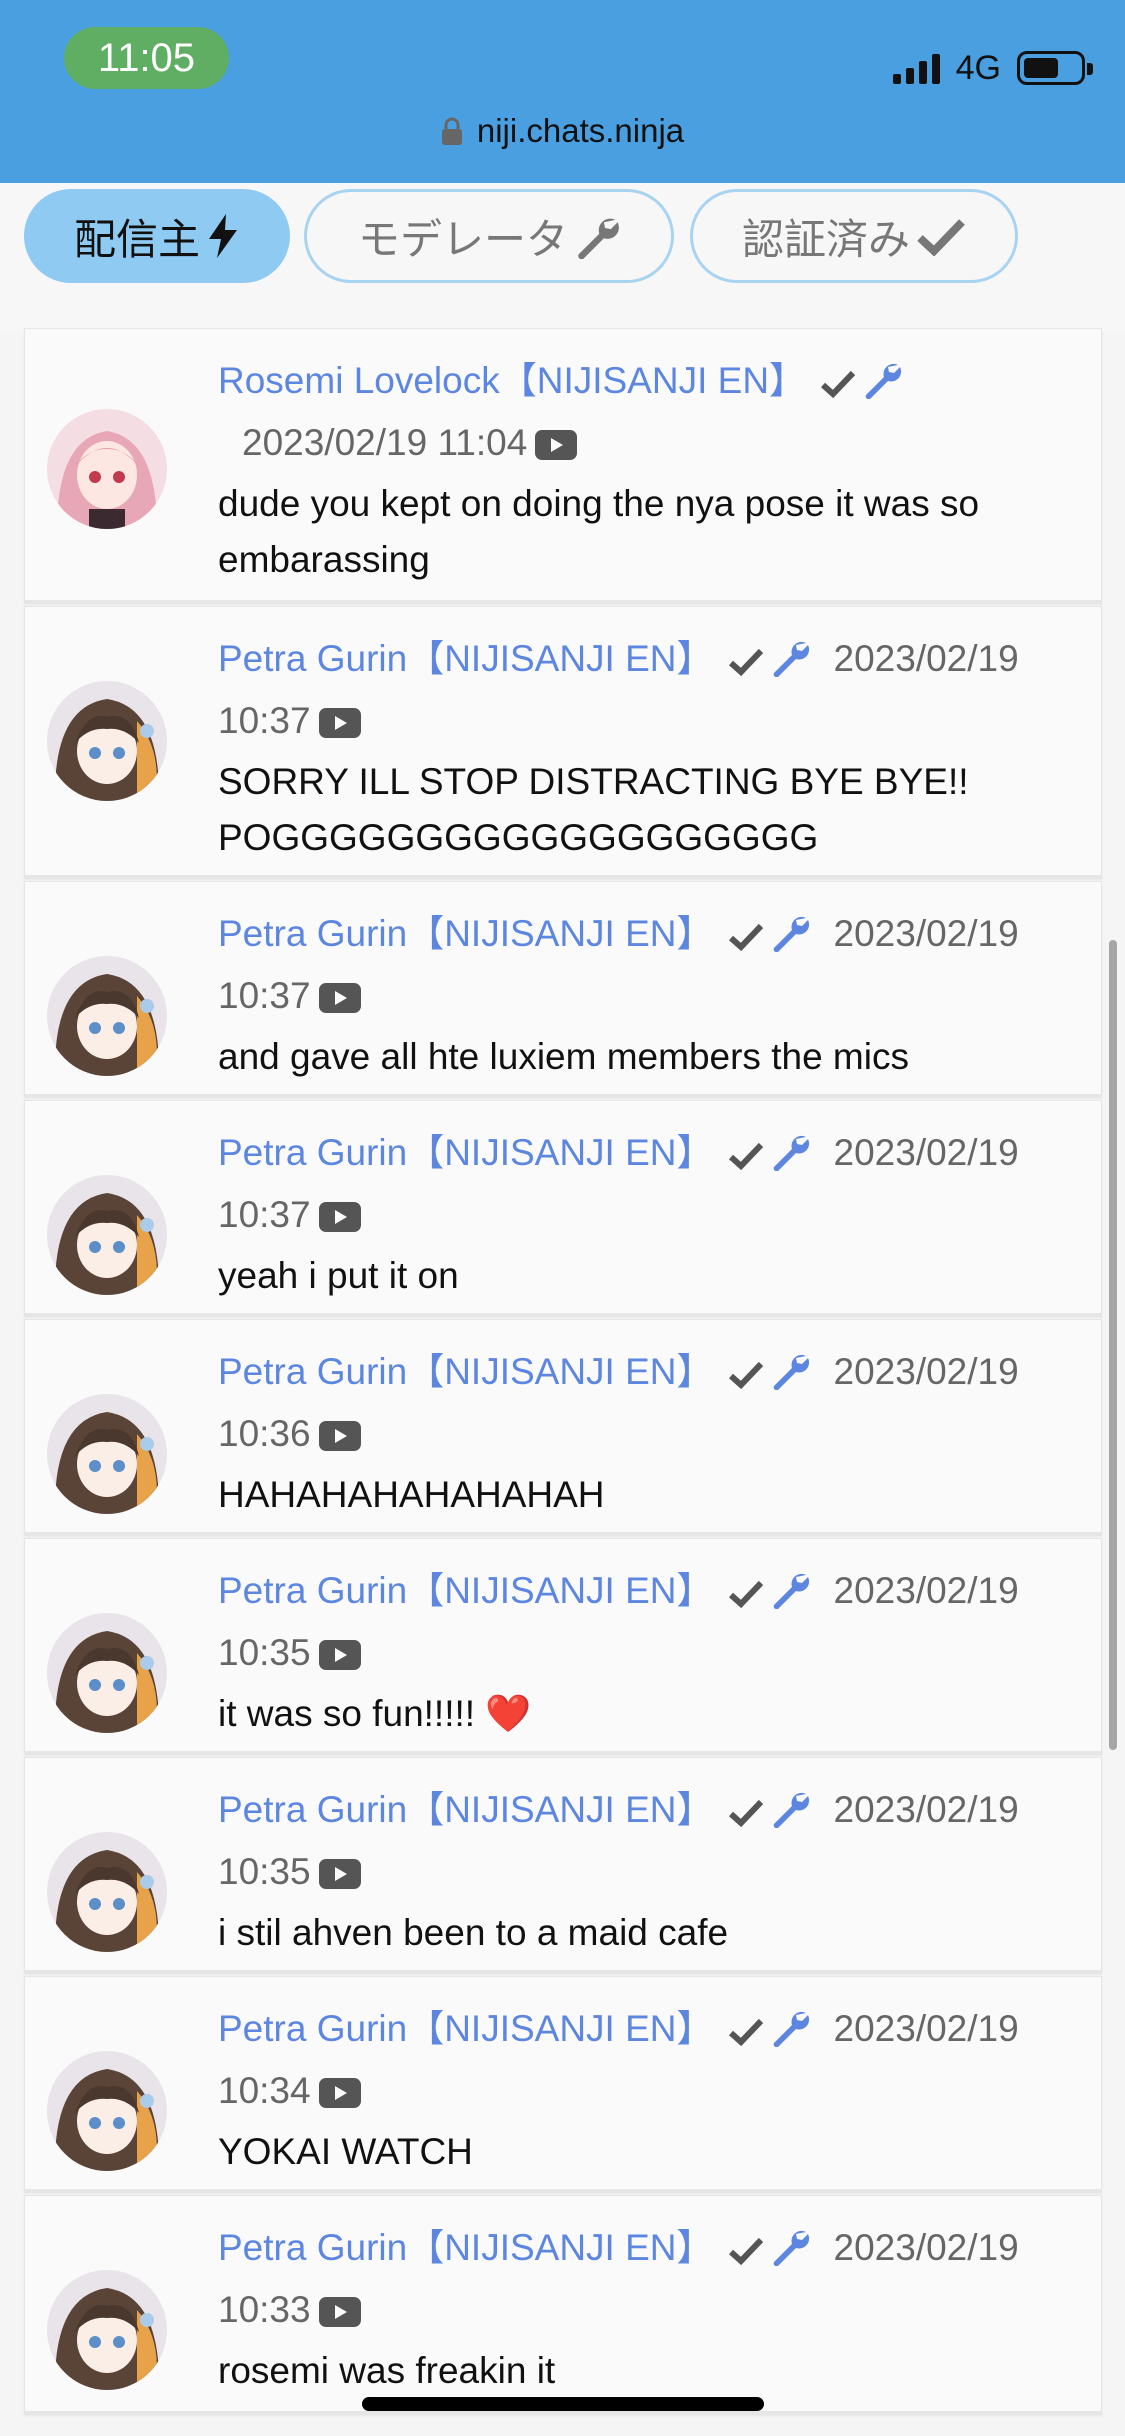 This screenshot has width=1125, height=2436. Describe the element at coordinates (375, 1713) in the screenshot. I see `message-text: it was so fun!!!!! ❤️` at that location.